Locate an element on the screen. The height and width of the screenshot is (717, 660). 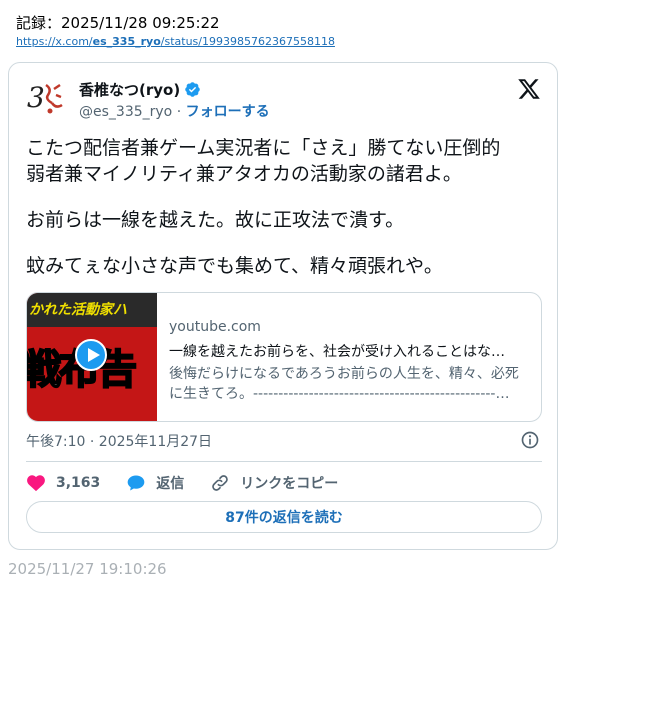
reply-button: 返信 is located at coordinates (155, 483).